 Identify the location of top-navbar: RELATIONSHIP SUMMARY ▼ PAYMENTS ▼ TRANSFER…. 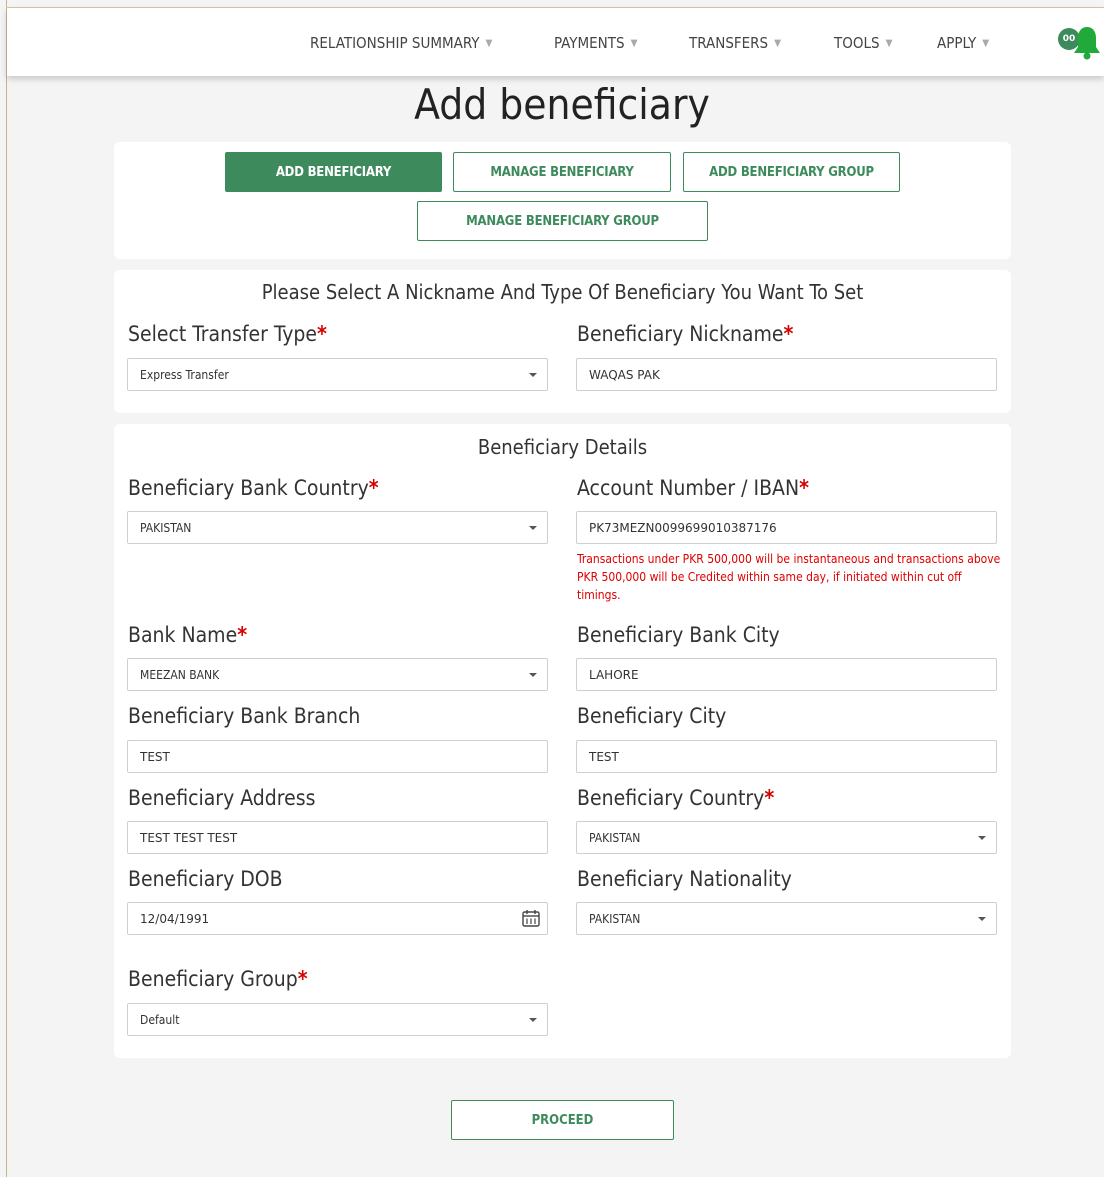
(555, 42).